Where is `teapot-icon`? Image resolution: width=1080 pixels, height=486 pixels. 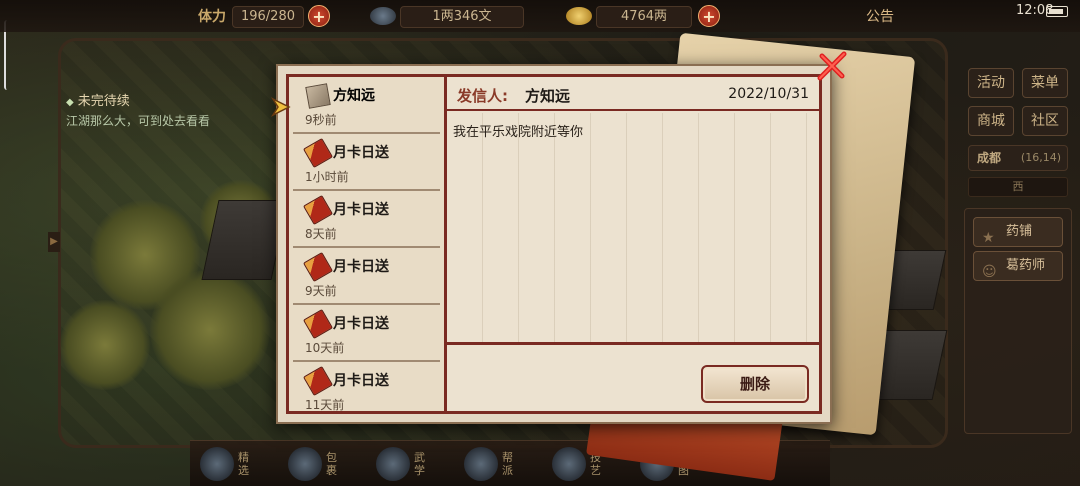 teapot-icon is located at coordinates (569, 464).